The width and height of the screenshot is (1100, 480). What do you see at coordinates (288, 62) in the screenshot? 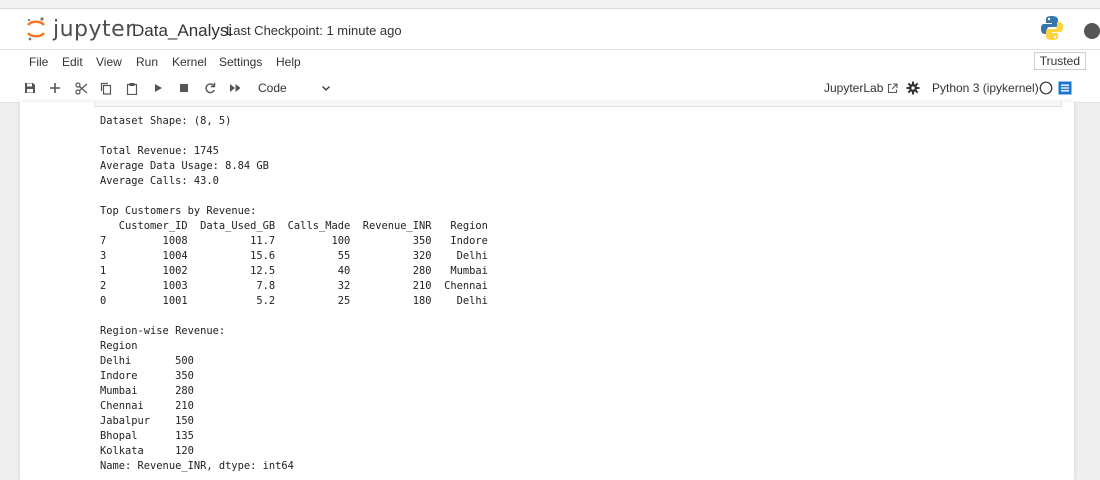
I see `menu-help: Help` at bounding box center [288, 62].